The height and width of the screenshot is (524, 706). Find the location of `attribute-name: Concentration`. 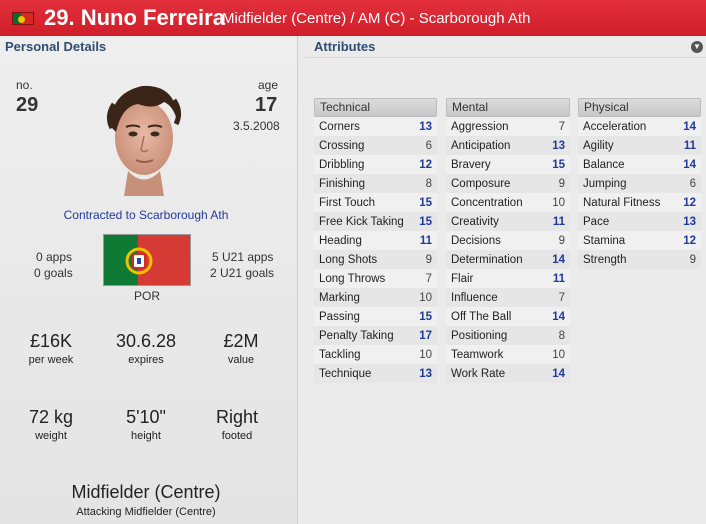

attribute-name: Concentration is located at coordinates (487, 202).